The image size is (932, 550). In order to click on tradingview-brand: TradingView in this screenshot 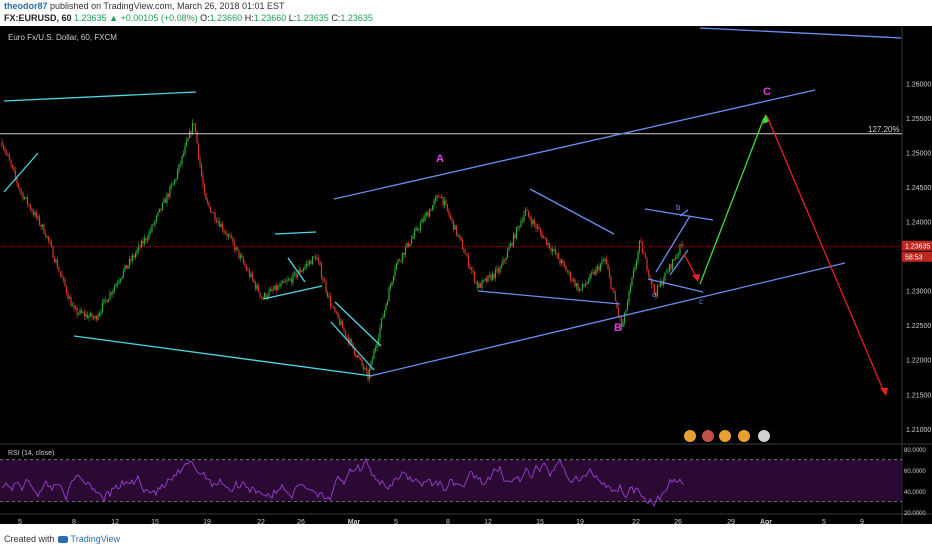, I will do `click(96, 539)`.